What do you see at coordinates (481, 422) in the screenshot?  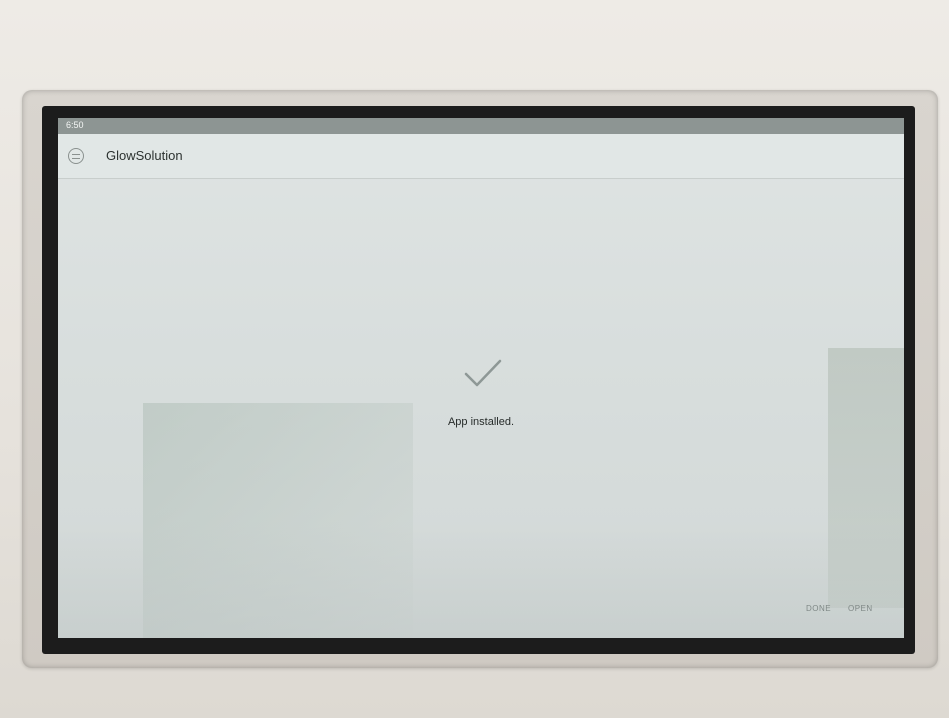 I see `install-status-message: App installed.` at bounding box center [481, 422].